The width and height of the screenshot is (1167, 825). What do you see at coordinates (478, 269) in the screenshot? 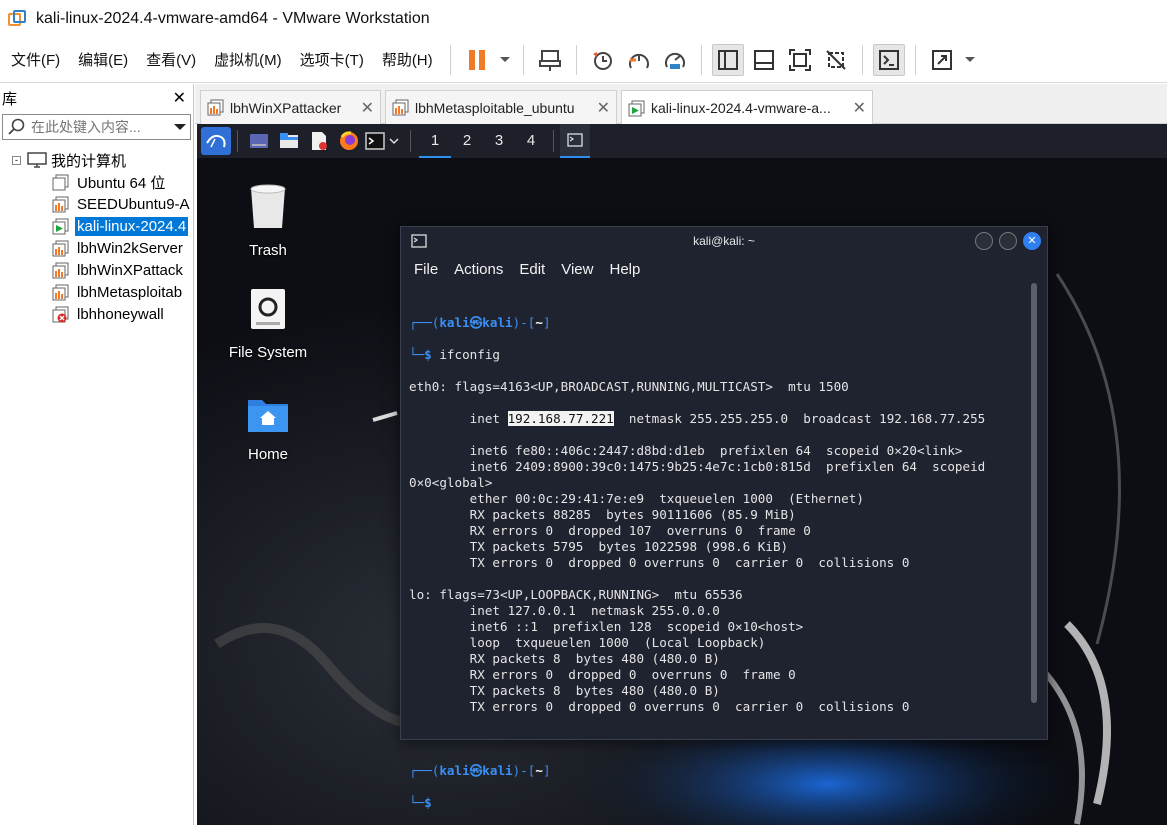
I see `terminal-menu-actions: Actions` at bounding box center [478, 269].